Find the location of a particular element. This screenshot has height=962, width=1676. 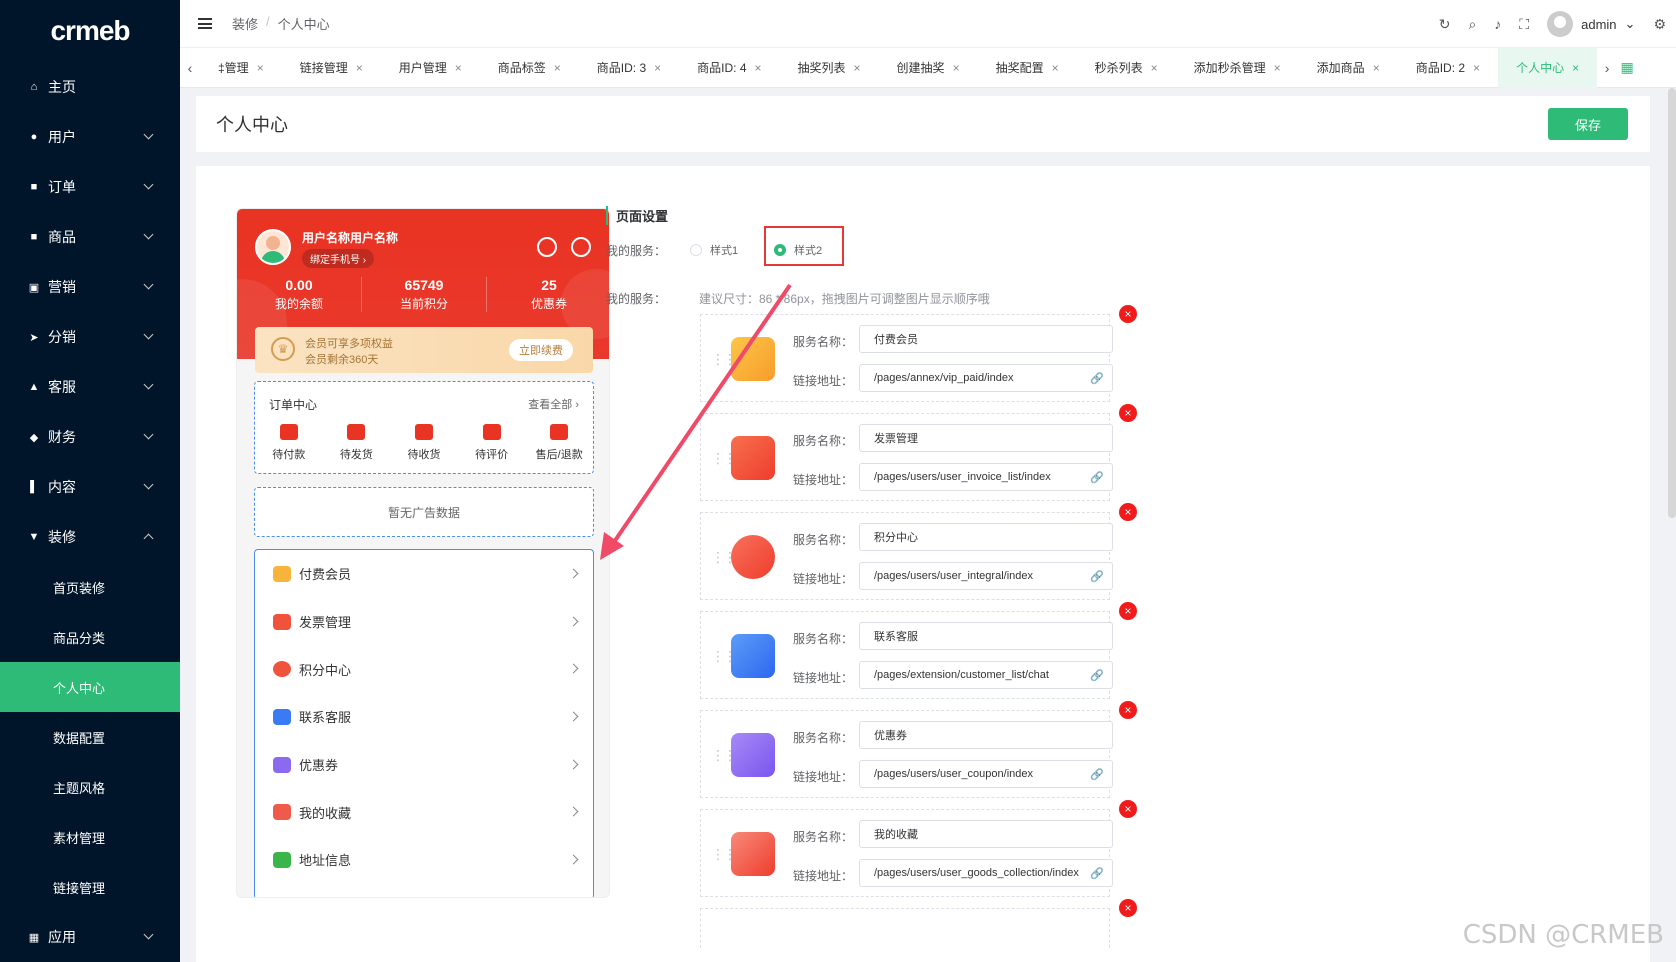

tab-item: 链接管理 × is located at coordinates (331, 68).